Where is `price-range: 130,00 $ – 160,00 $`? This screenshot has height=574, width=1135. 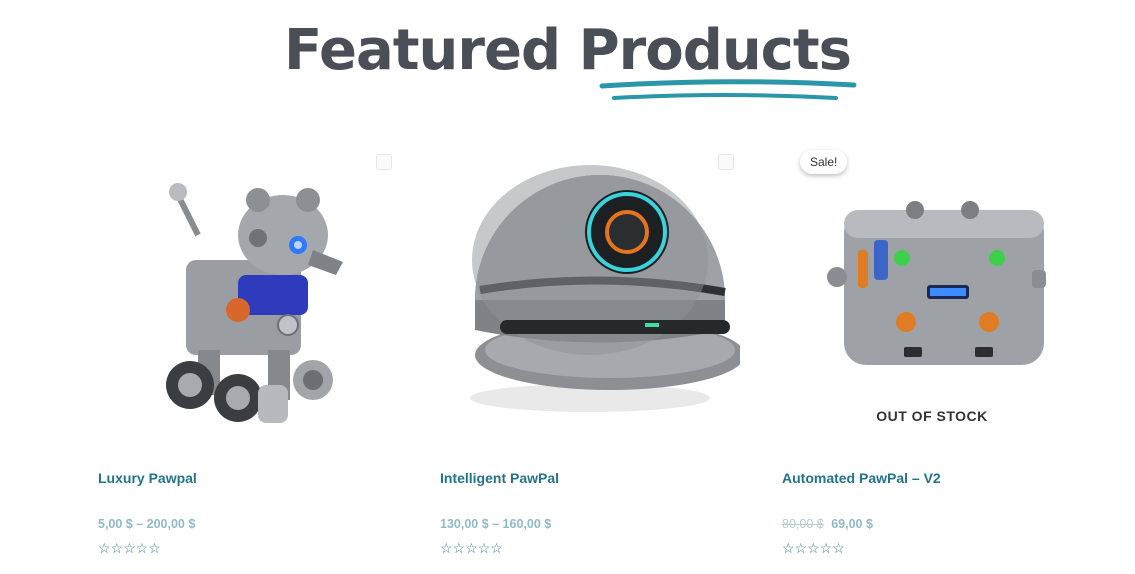
price-range: 130,00 $ – 160,00 $ is located at coordinates (496, 524).